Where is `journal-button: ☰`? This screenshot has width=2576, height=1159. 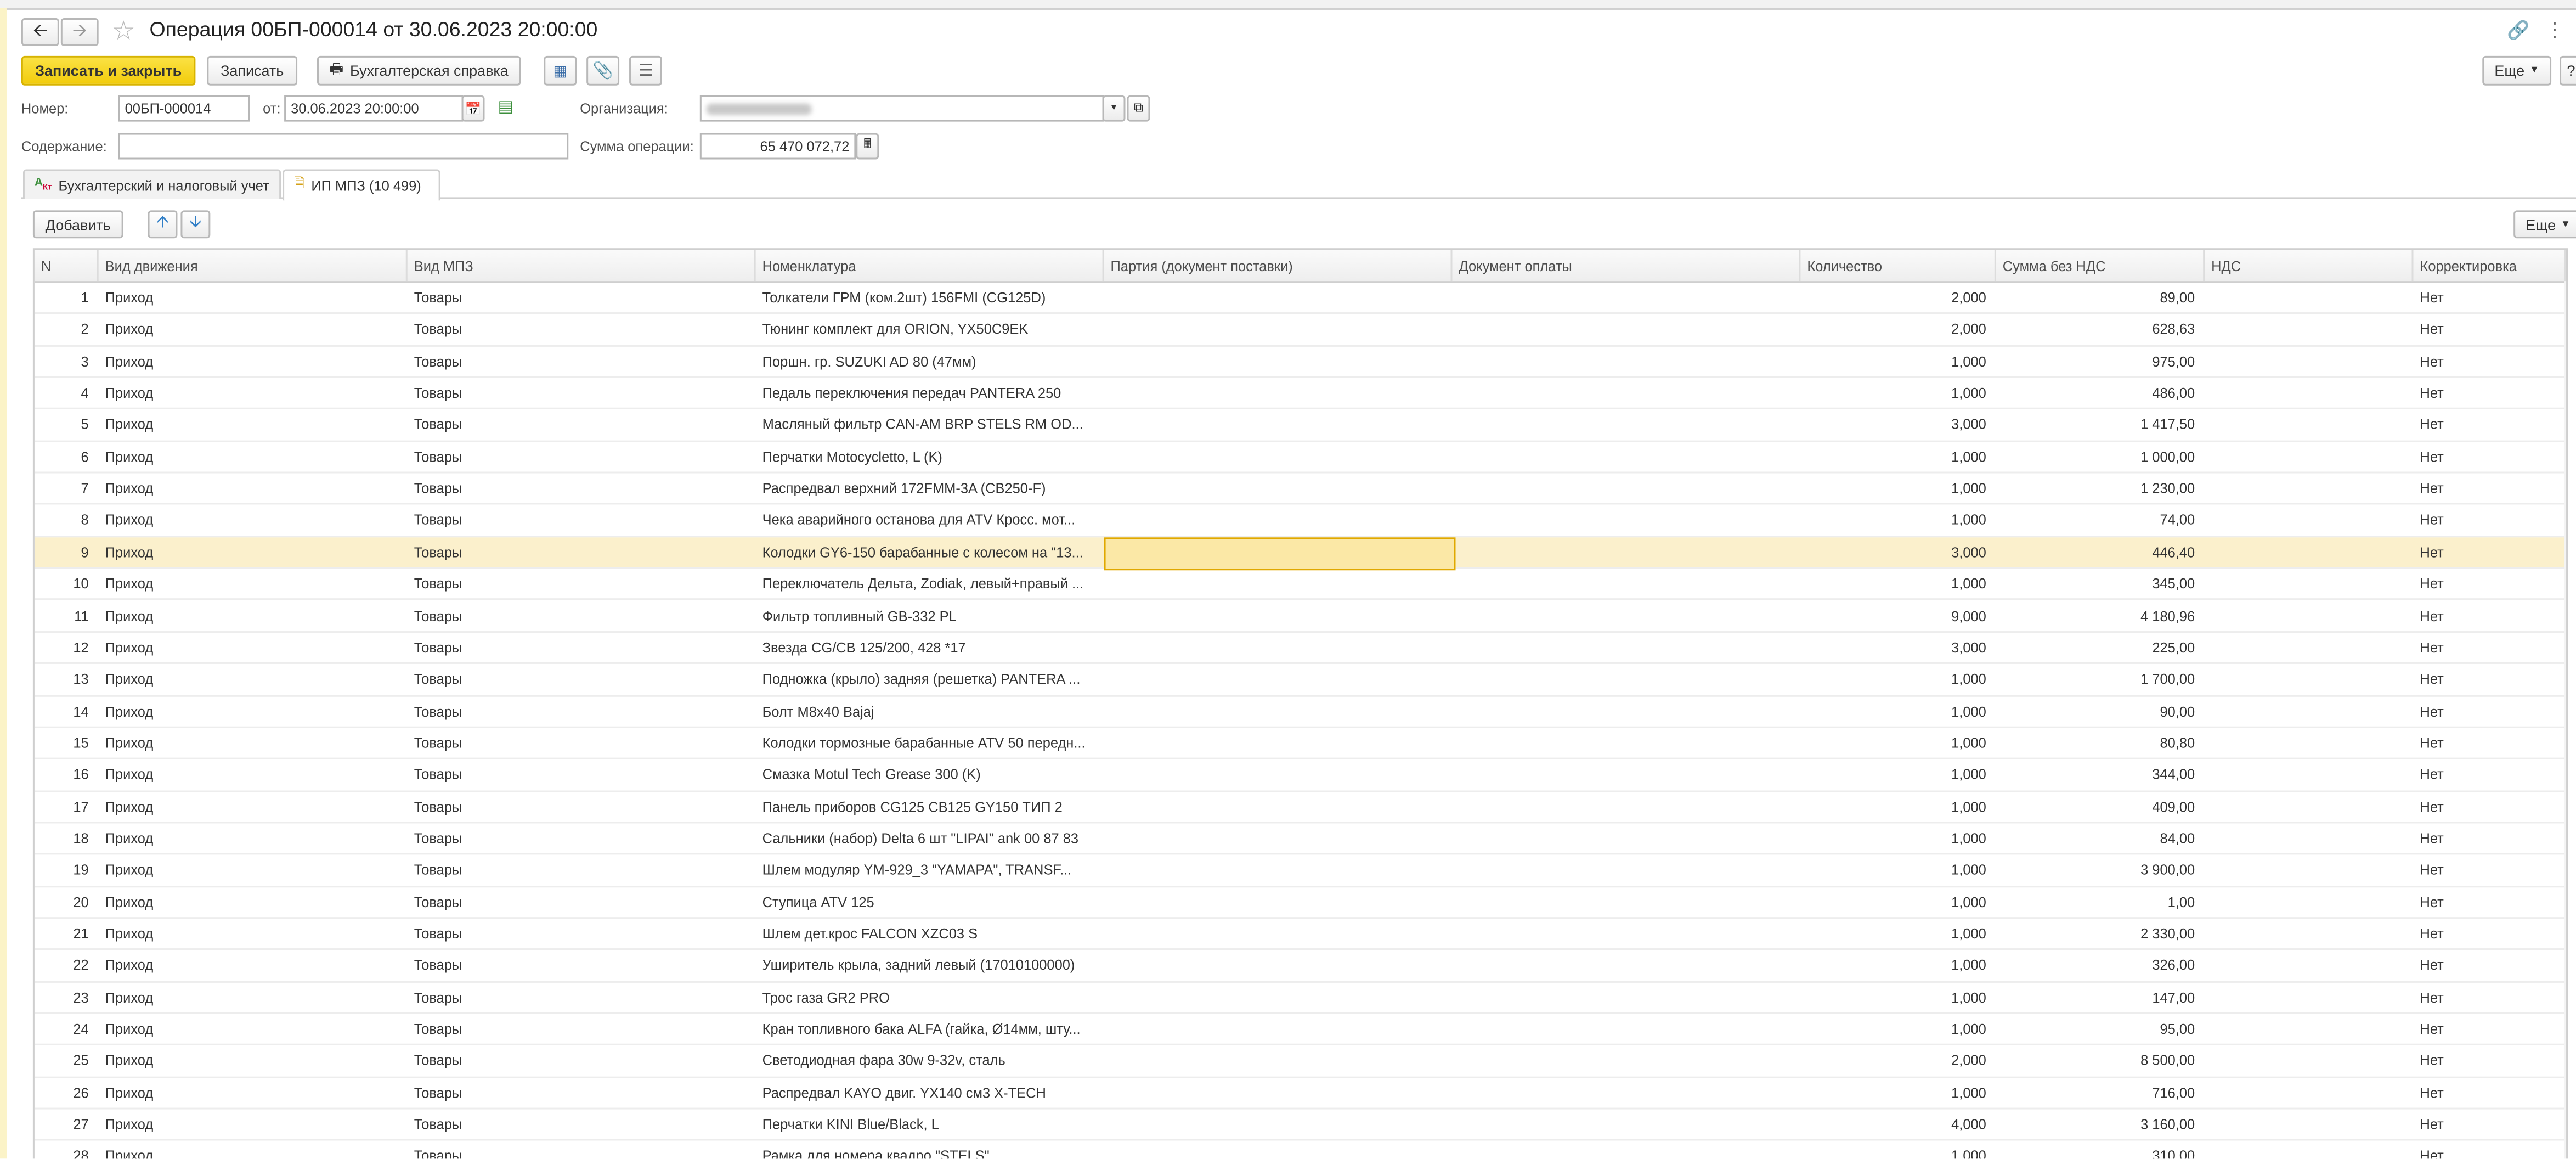
journal-button: ☰ is located at coordinates (645, 71).